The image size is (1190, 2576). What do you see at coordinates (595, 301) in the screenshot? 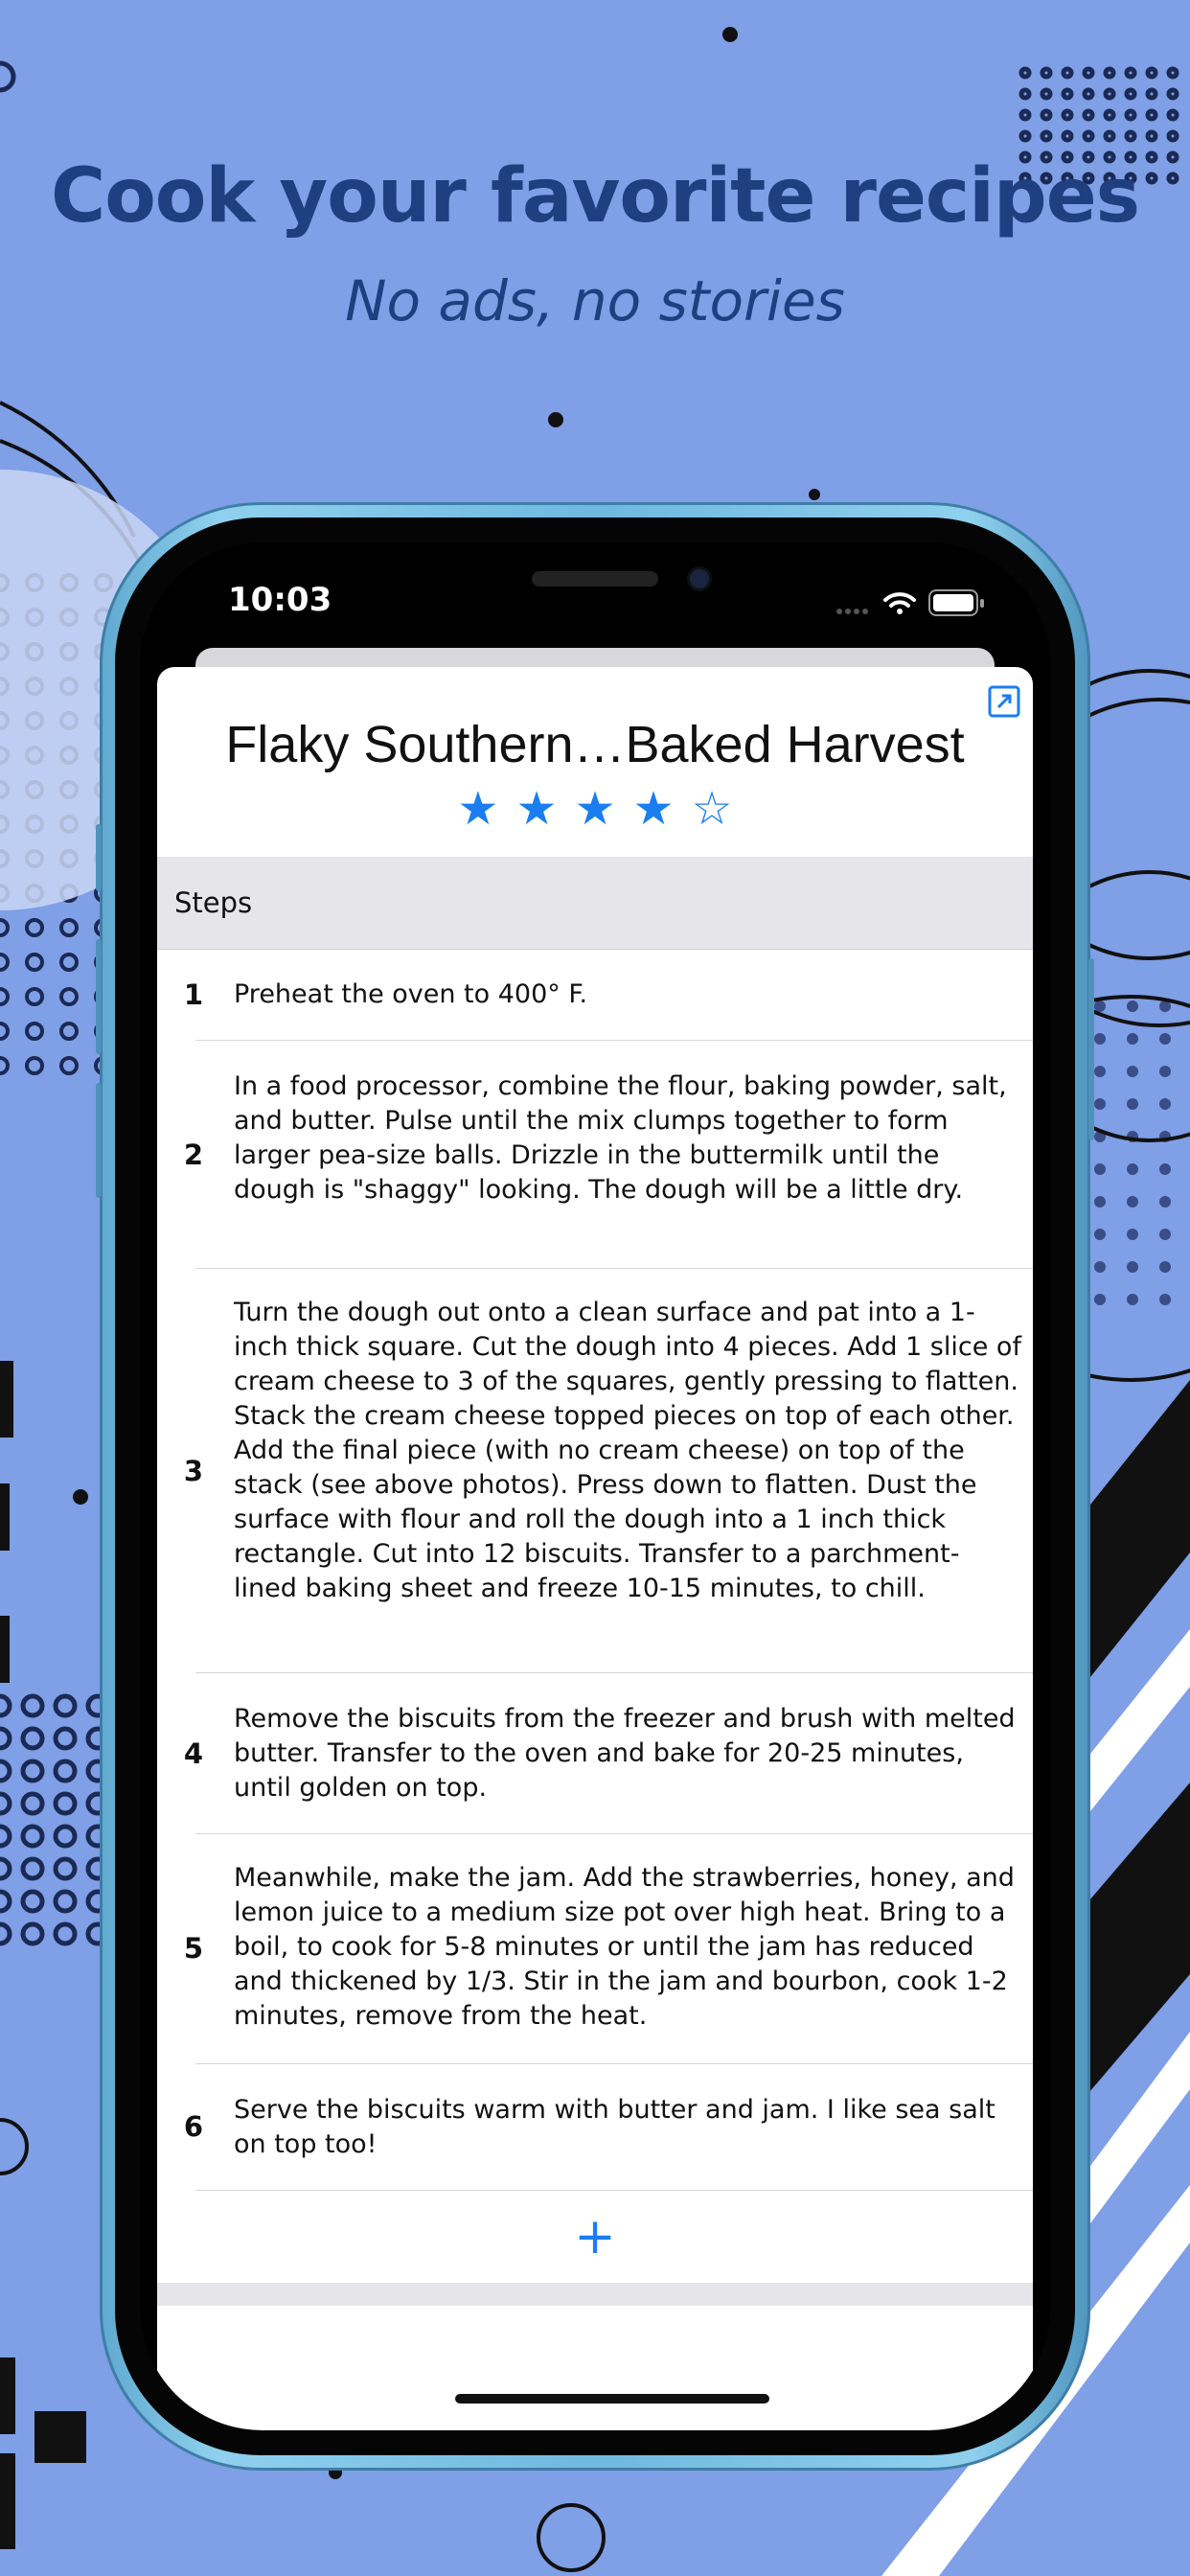
I see `marketing-subheadline: No ads, no stories` at bounding box center [595, 301].